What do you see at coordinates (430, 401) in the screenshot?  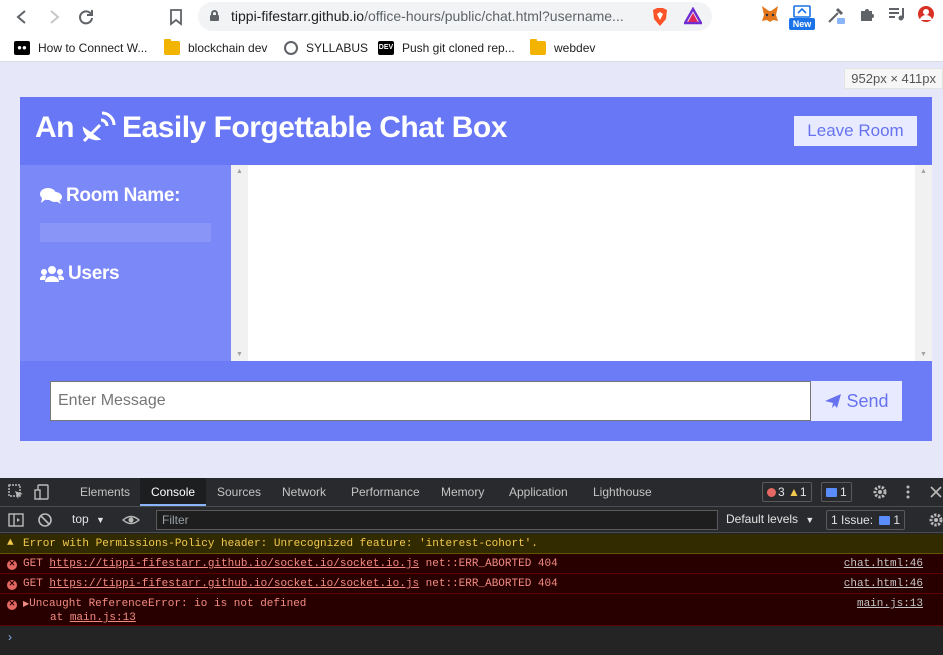 I see `message-input: Enter Message` at bounding box center [430, 401].